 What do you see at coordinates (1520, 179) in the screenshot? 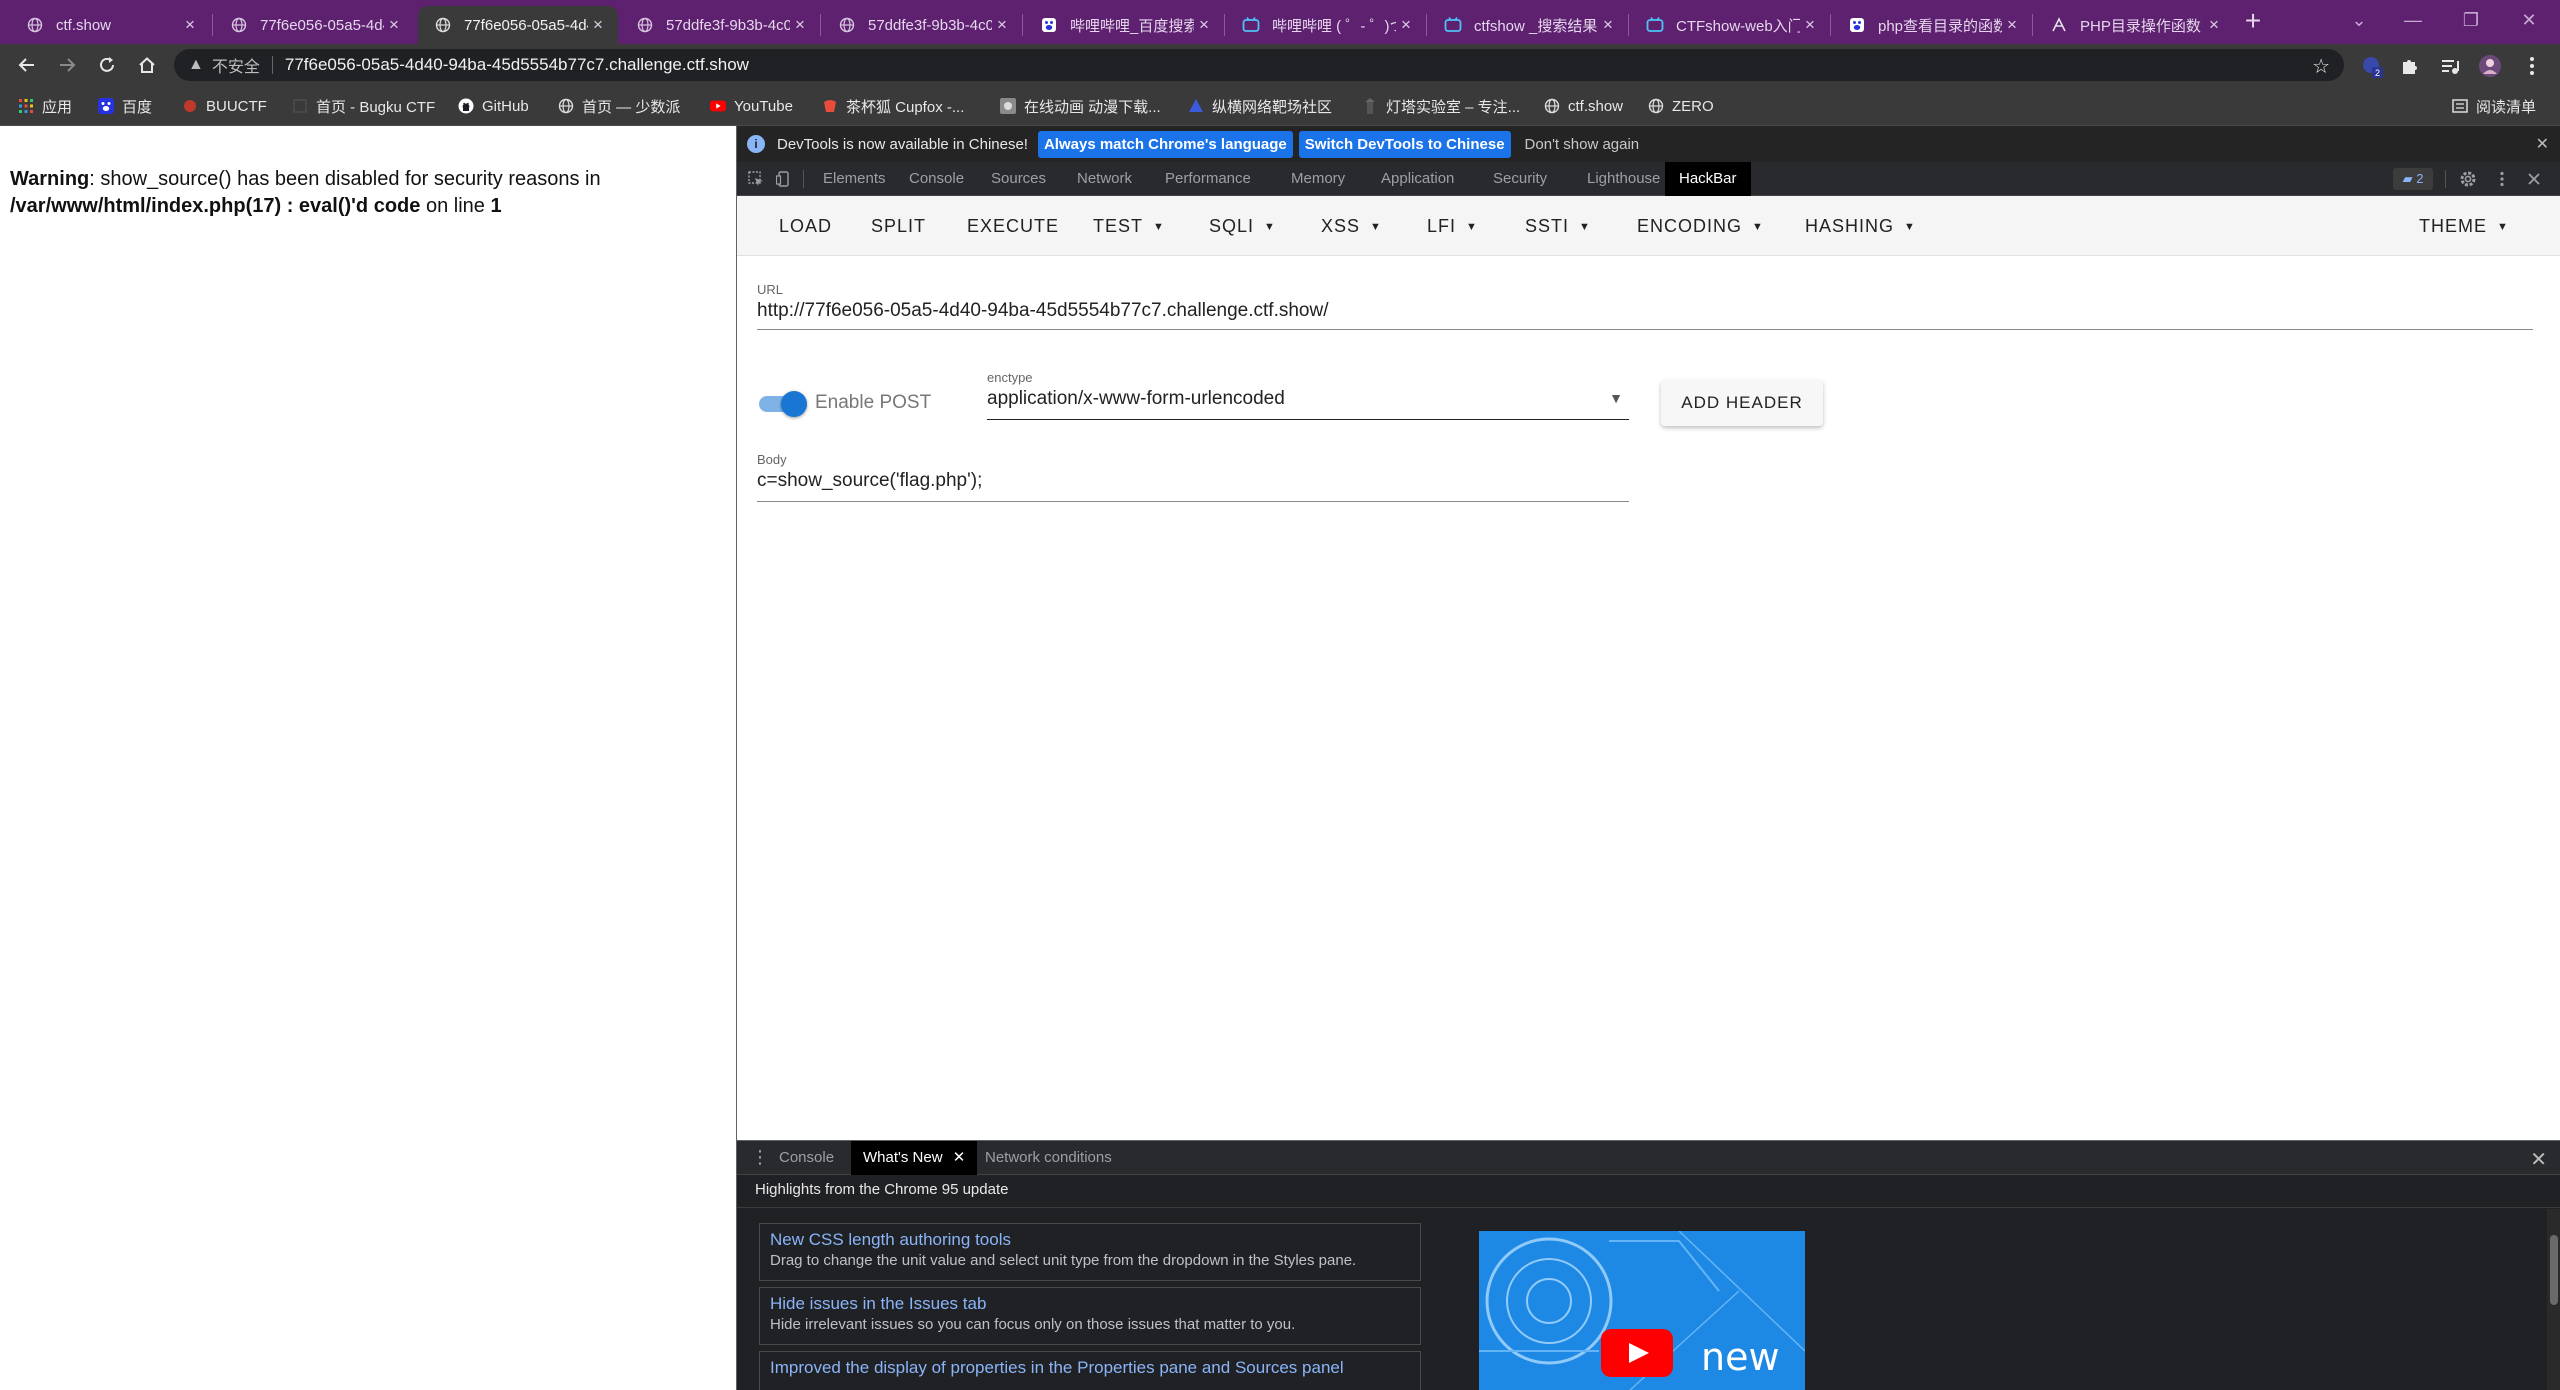
I see `tab-security: Security` at bounding box center [1520, 179].